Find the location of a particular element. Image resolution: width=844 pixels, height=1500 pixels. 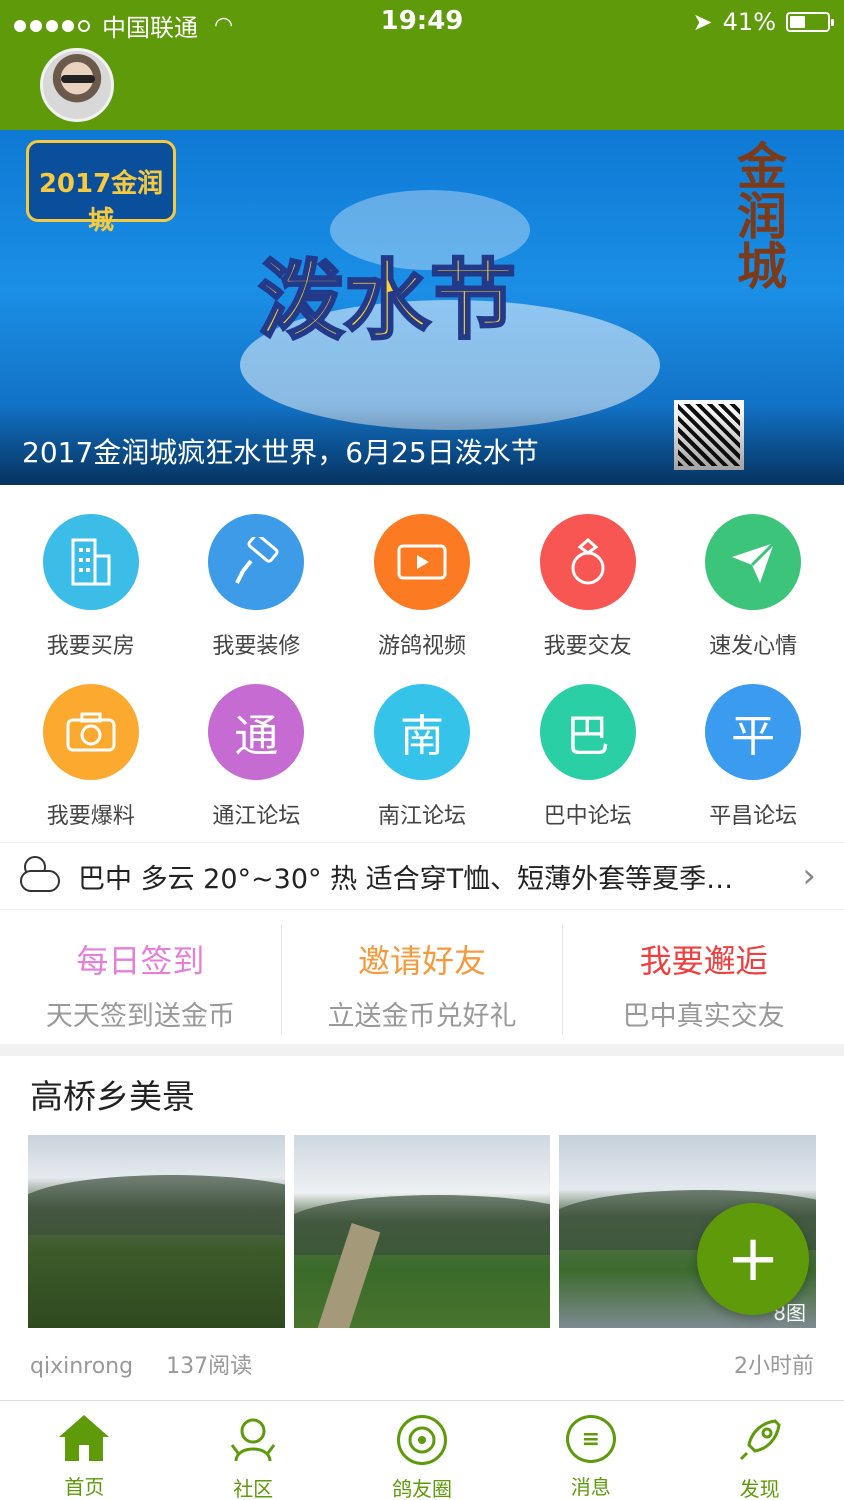

banner-headline: 泼水节 is located at coordinates (387, 301).